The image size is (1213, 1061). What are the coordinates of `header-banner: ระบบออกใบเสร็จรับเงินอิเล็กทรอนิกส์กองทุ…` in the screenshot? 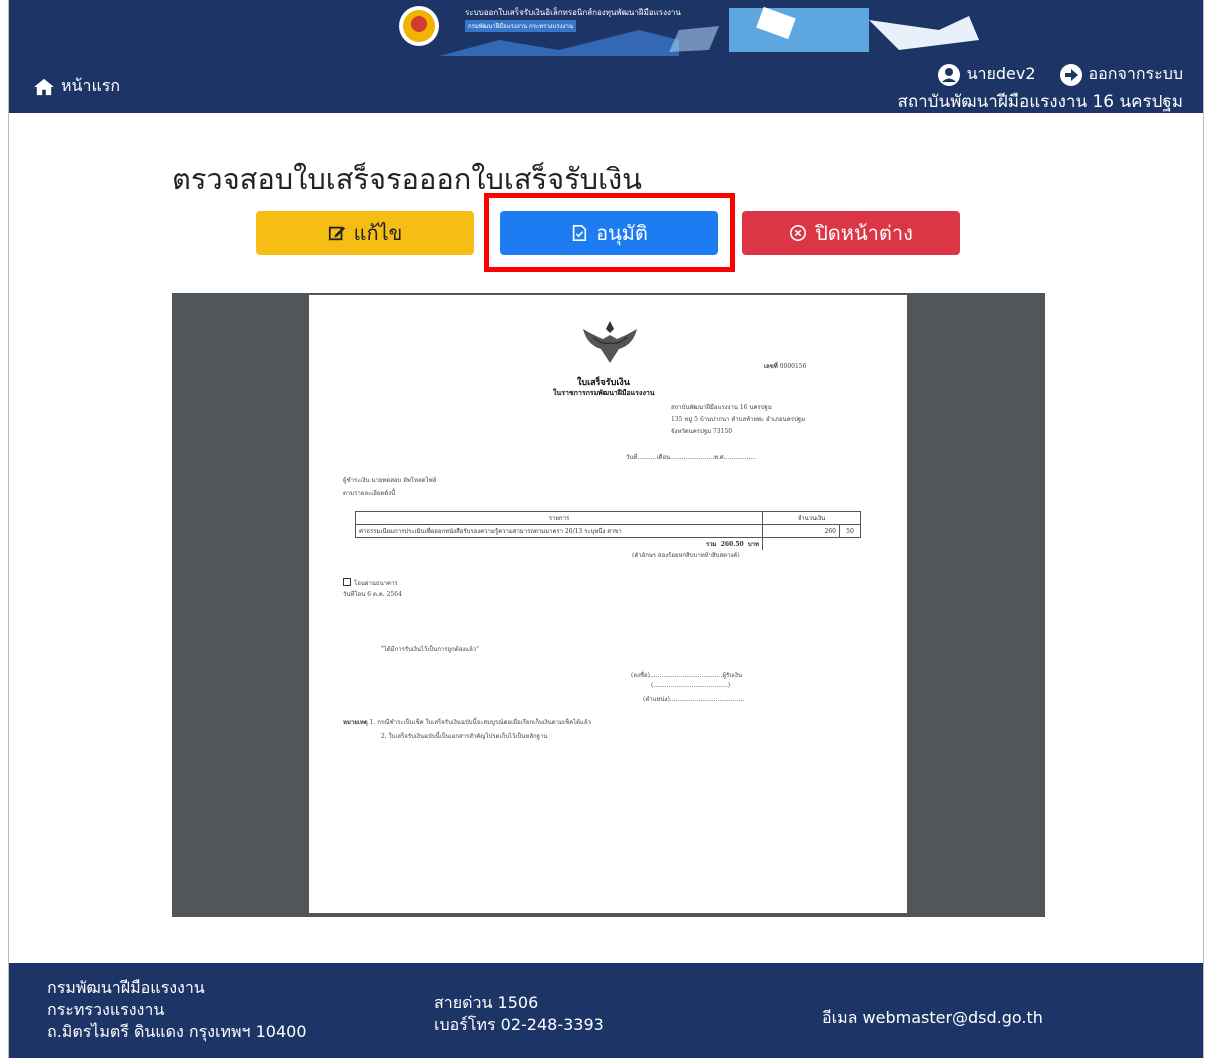 It's located at (679, 28).